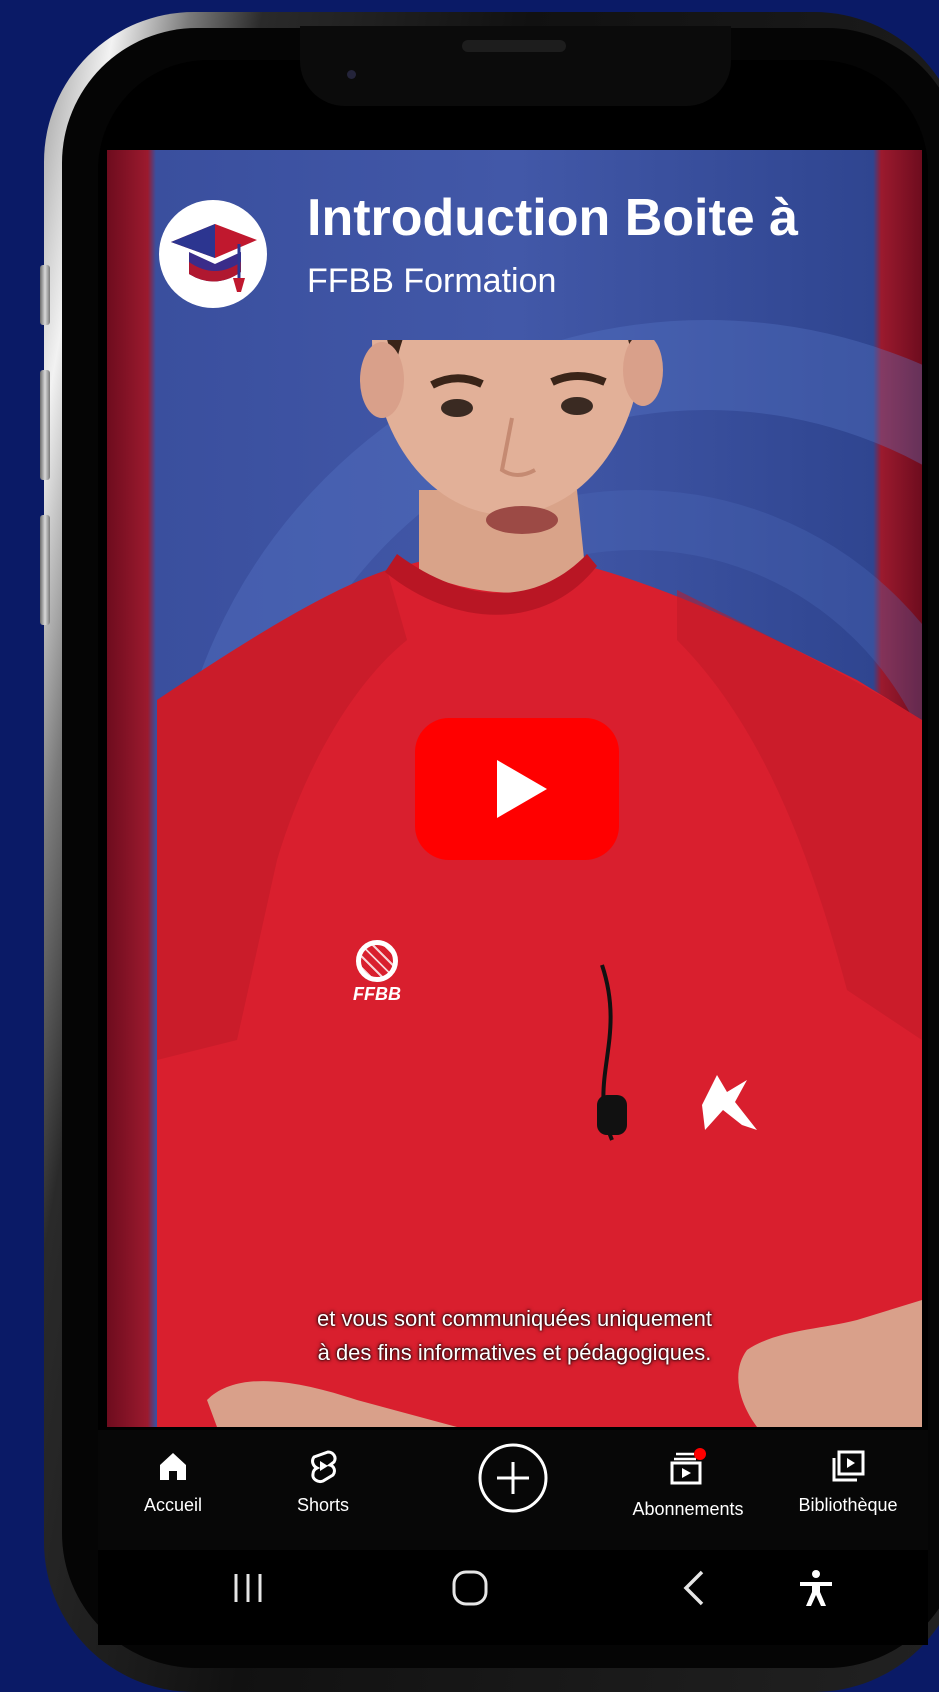 The width and height of the screenshot is (939, 1692). I want to click on side-button, so click(45, 570).